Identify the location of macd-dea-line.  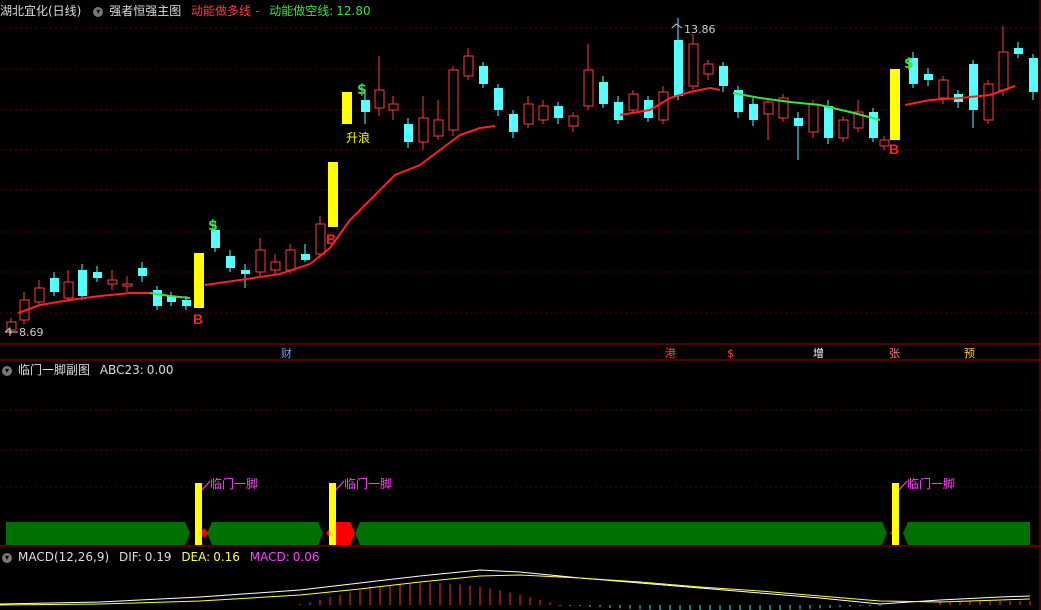
(515, 590).